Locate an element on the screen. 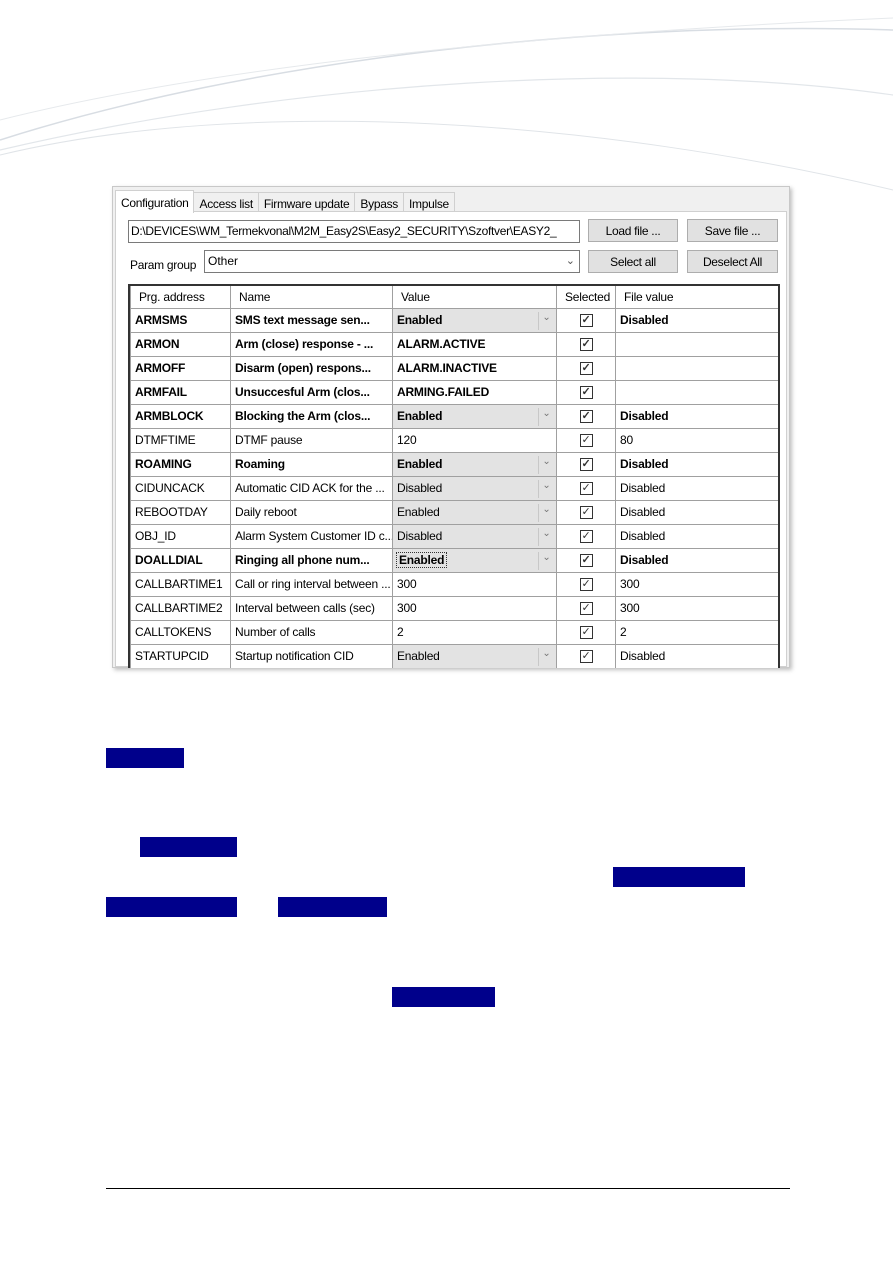 The height and width of the screenshot is (1263, 893). table-row: ROAMING Roaming Enabled ⌄ ✓ Disabled is located at coordinates (454, 464).